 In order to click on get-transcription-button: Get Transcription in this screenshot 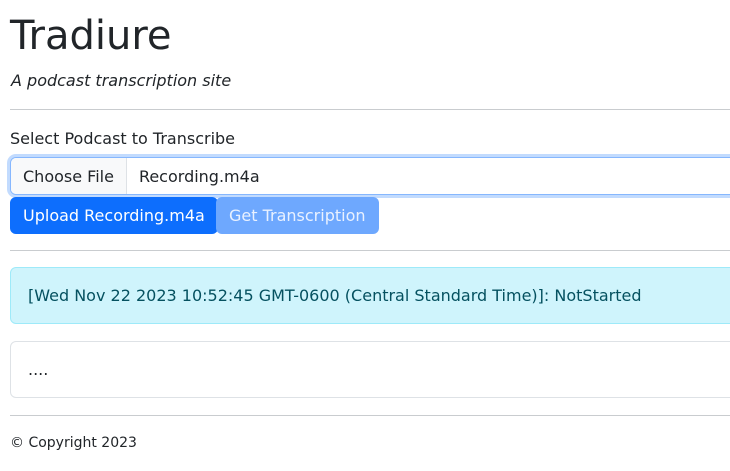, I will do `click(297, 215)`.